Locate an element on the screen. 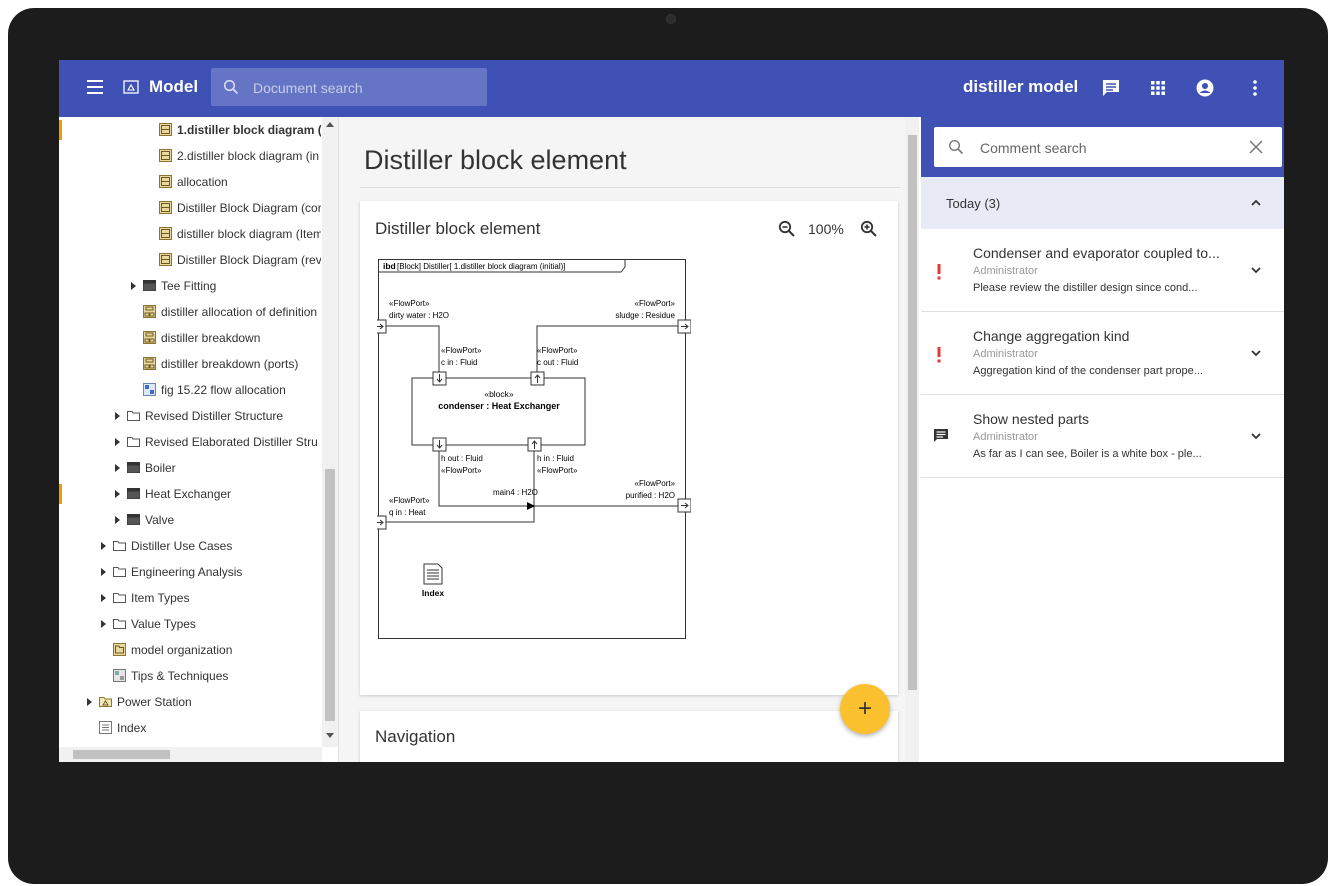 This screenshot has width=1331, height=886. tree-item-diagram: distiller breakdown is located at coordinates (190, 338).